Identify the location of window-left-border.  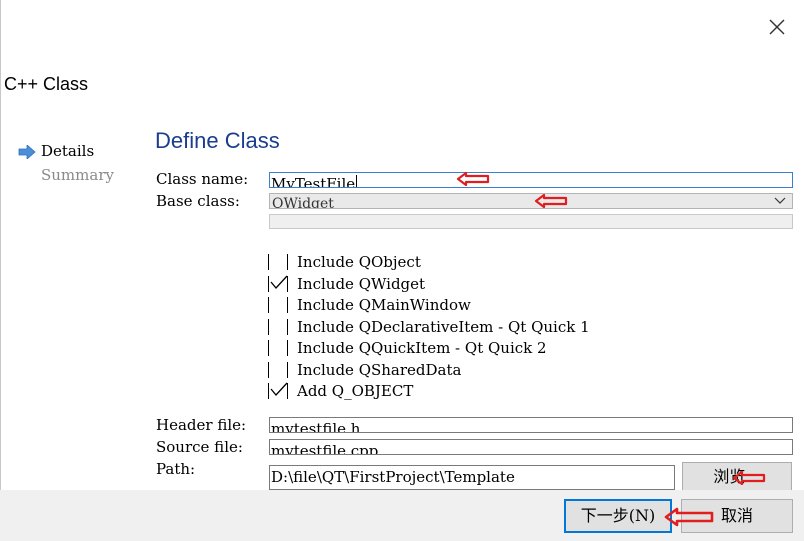
(0, 270).